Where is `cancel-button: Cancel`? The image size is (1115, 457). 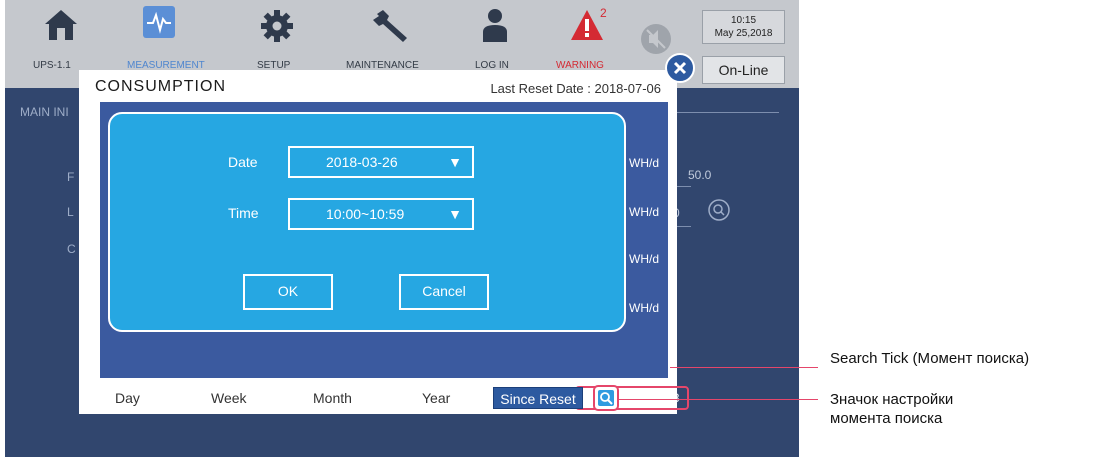 cancel-button: Cancel is located at coordinates (444, 292).